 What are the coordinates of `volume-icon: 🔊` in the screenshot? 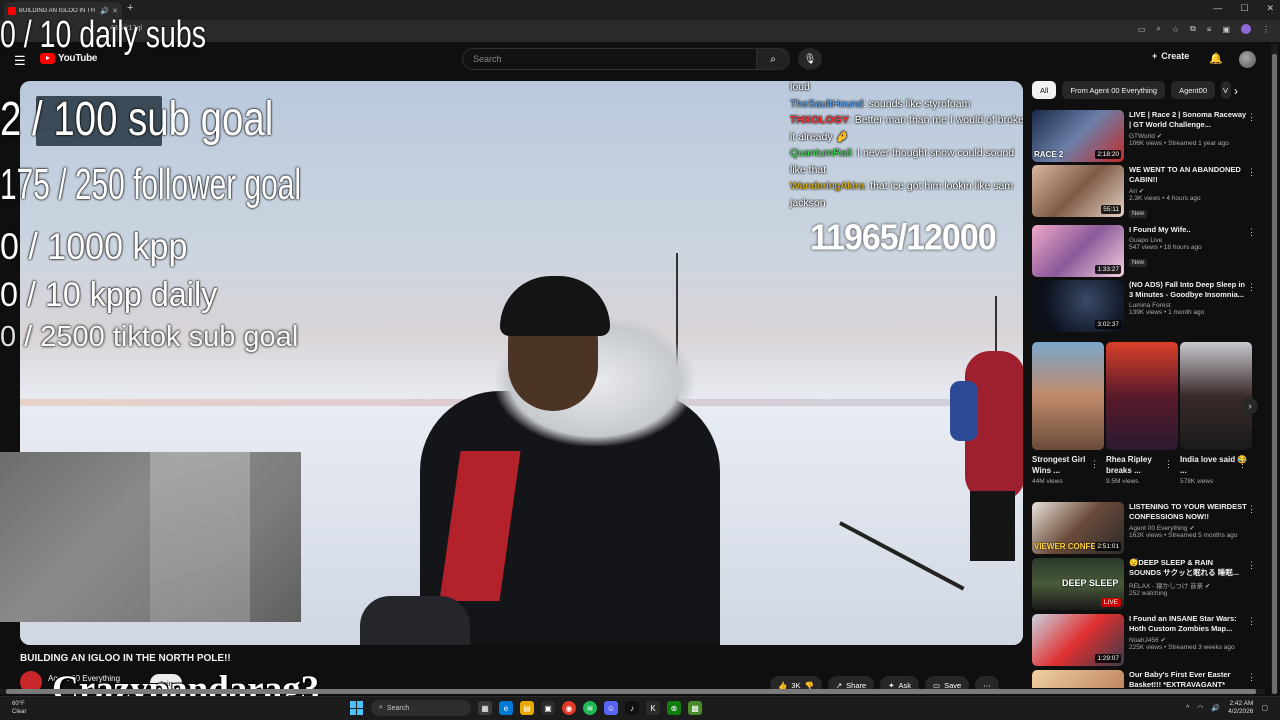 It's located at (1215, 708).